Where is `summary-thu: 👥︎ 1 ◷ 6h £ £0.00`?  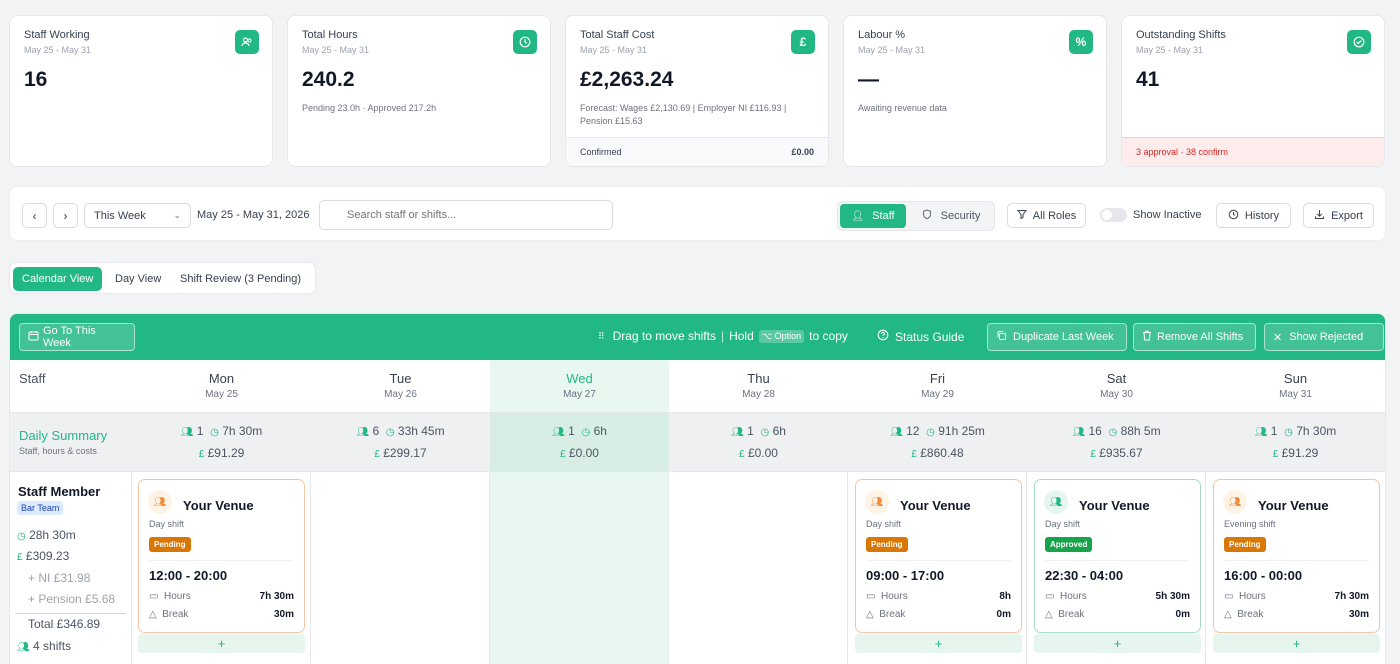 summary-thu: 👥︎ 1 ◷ 6h £ £0.00 is located at coordinates (758, 442).